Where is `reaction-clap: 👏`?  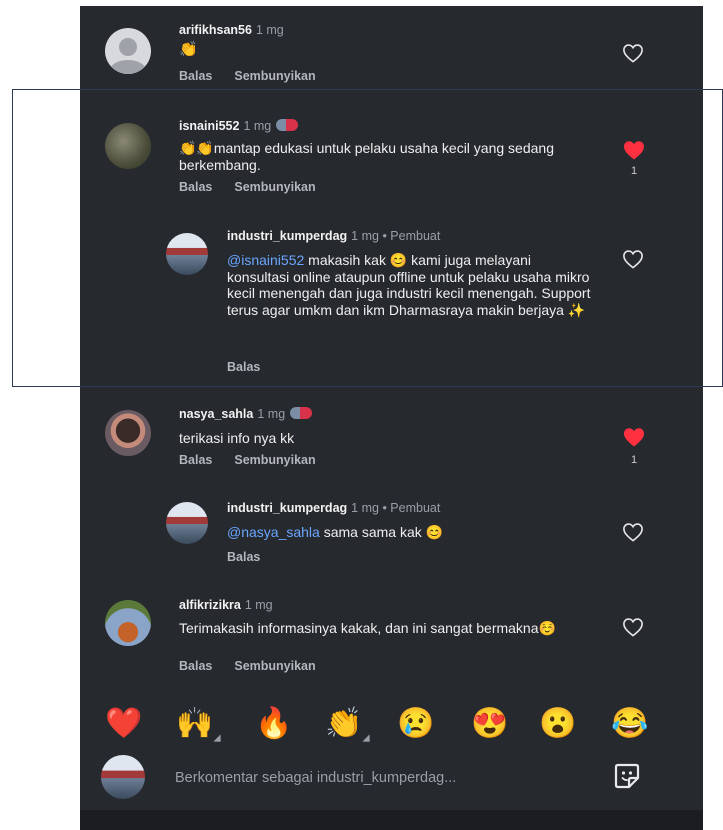
reaction-clap: 👏 is located at coordinates (347, 724).